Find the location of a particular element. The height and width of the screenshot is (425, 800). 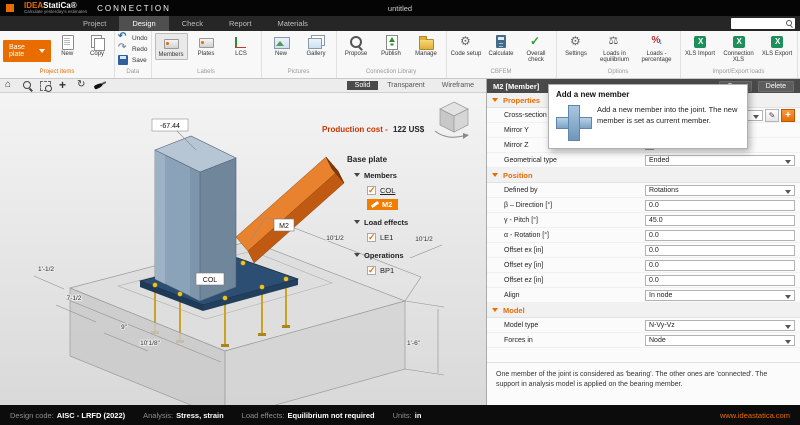

offset-ey-input: 0.0 is located at coordinates (720, 265).